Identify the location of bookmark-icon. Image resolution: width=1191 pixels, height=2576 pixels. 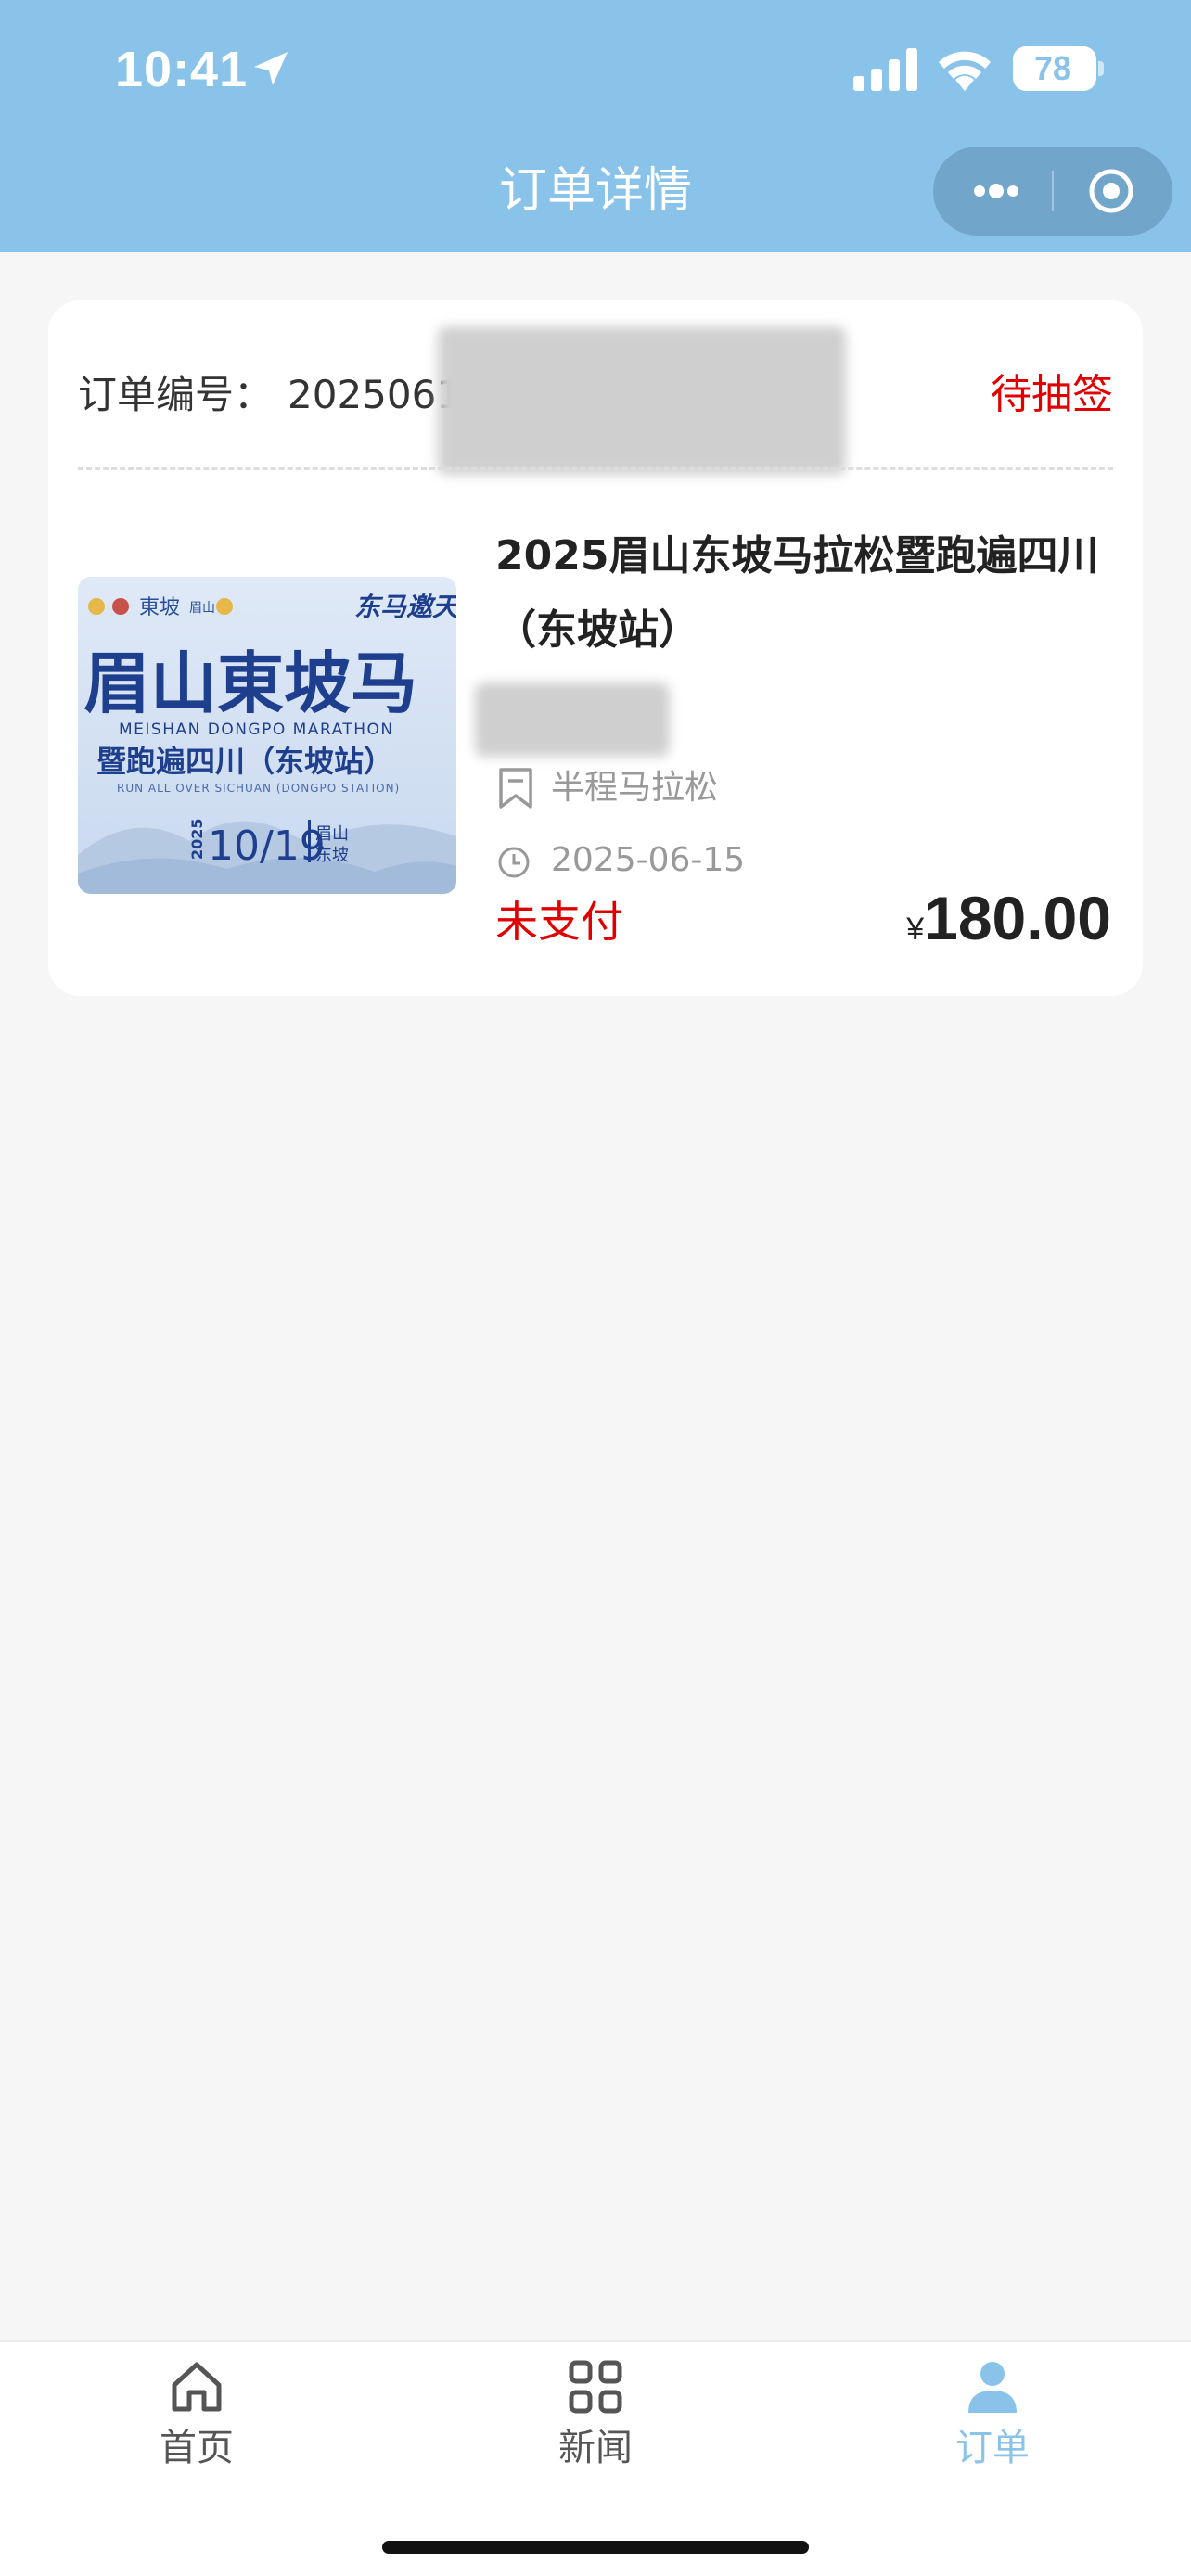
(515, 789).